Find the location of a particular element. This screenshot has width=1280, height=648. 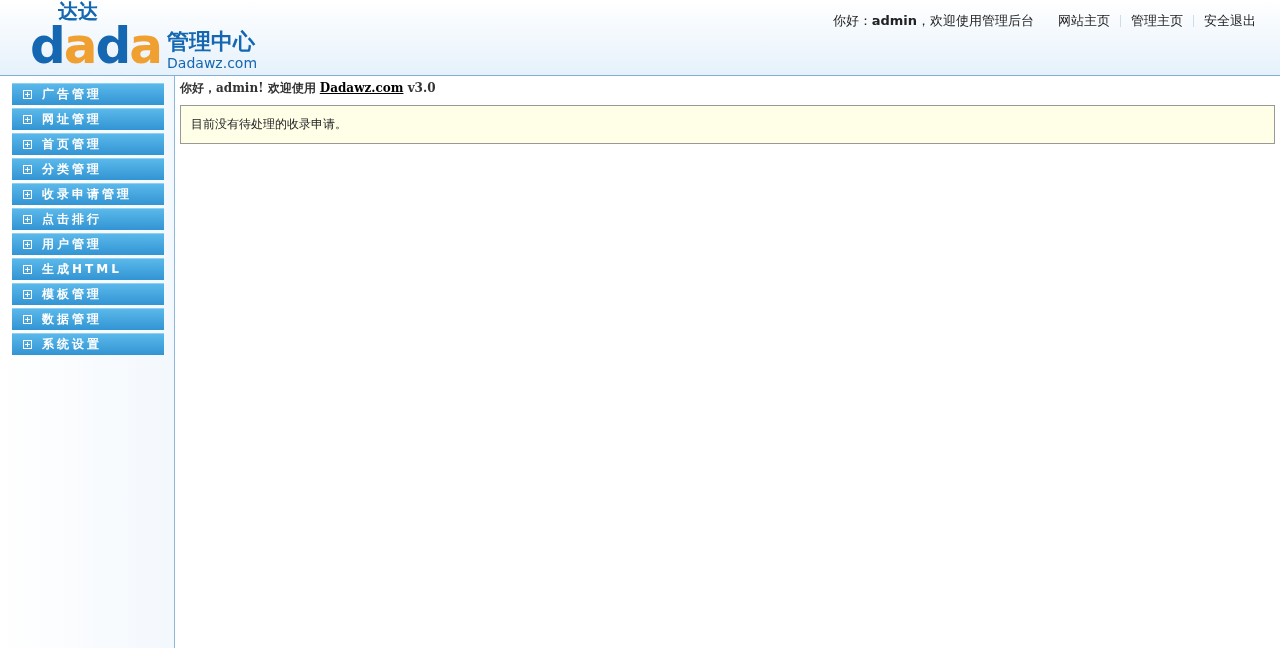

sidebar-menu-item: 网址管理 is located at coordinates (88, 119).